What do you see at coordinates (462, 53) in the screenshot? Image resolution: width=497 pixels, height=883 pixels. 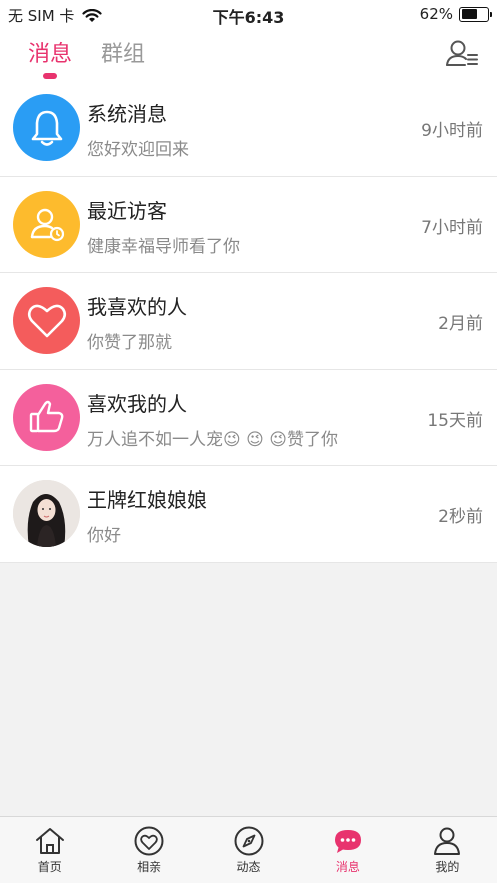 I see `contacts-icon` at bounding box center [462, 53].